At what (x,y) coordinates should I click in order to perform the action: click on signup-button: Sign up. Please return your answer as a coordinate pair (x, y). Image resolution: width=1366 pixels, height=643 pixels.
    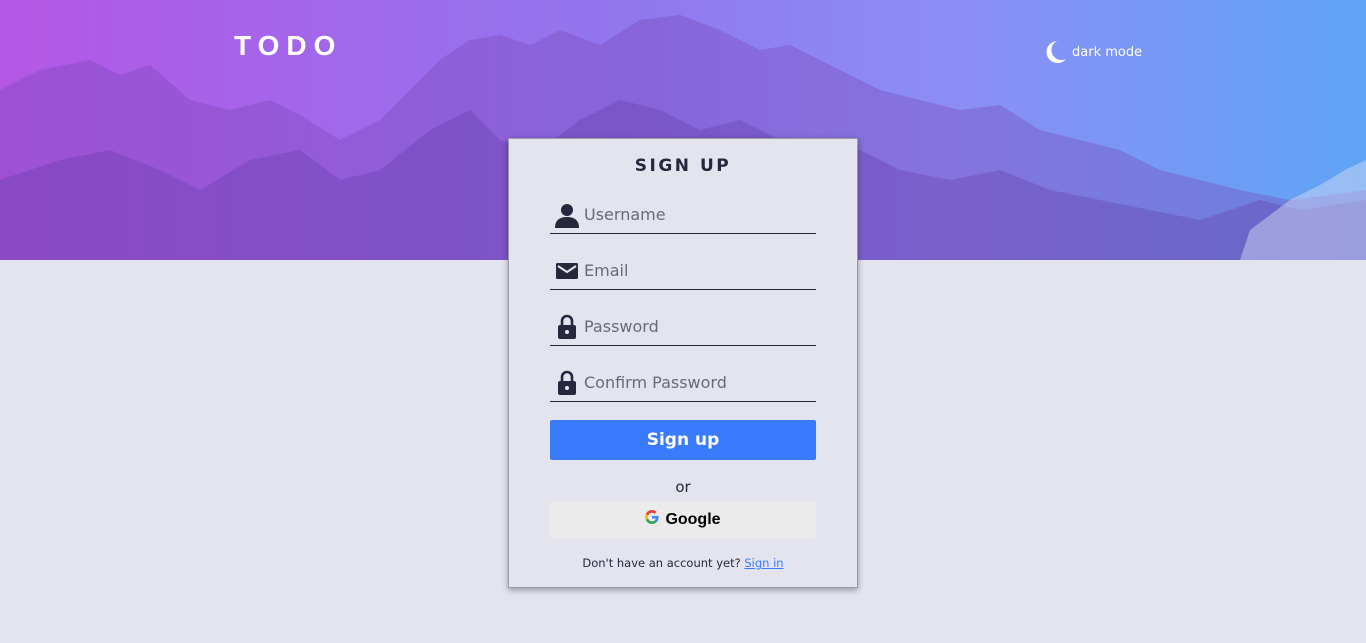
    Looking at the image, I should click on (683, 440).